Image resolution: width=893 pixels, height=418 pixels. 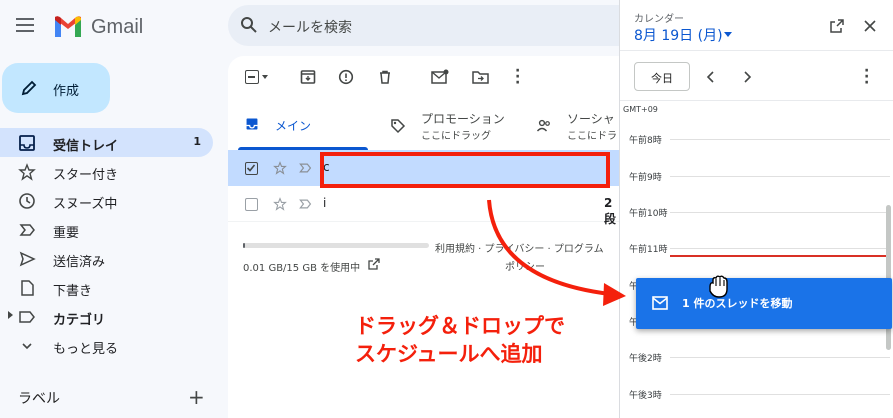 I want to click on calendar-more-icon: · · ·, so click(x=866, y=77).